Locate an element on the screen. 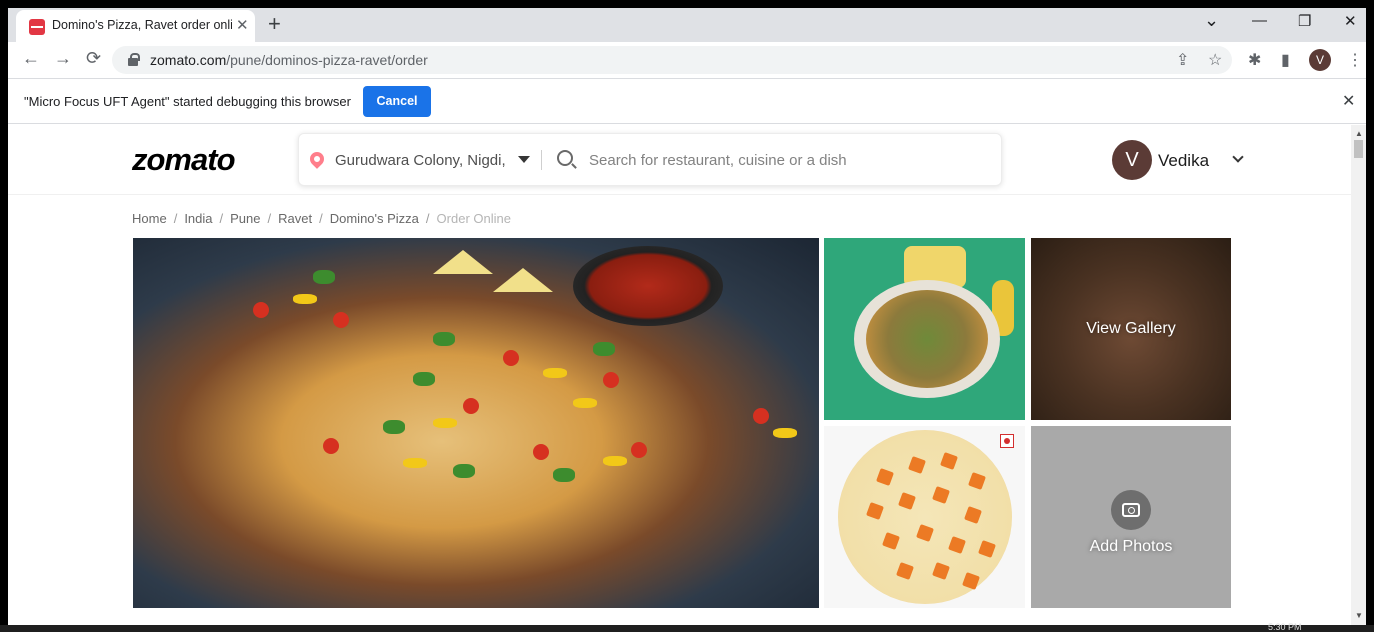 The width and height of the screenshot is (1374, 632). sauce-bowl-shape is located at coordinates (648, 286).